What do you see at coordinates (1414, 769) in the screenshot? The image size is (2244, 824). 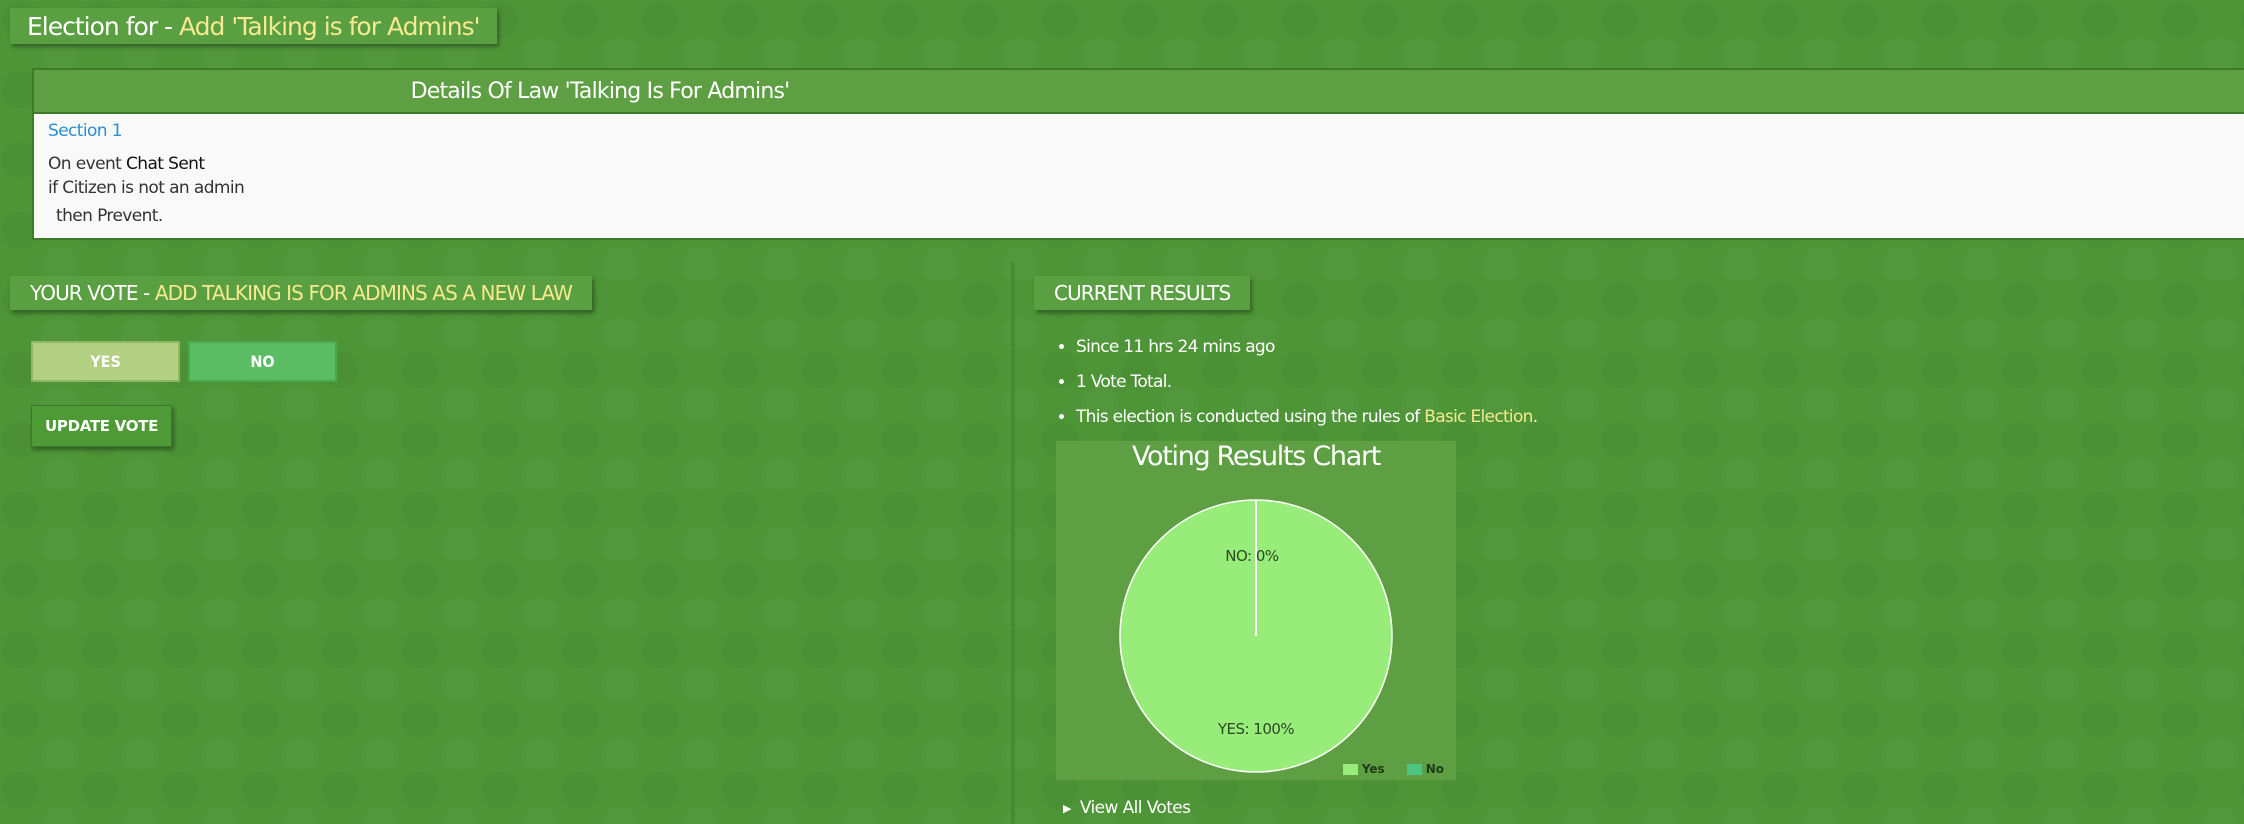 I see `legend-swatch-no` at bounding box center [1414, 769].